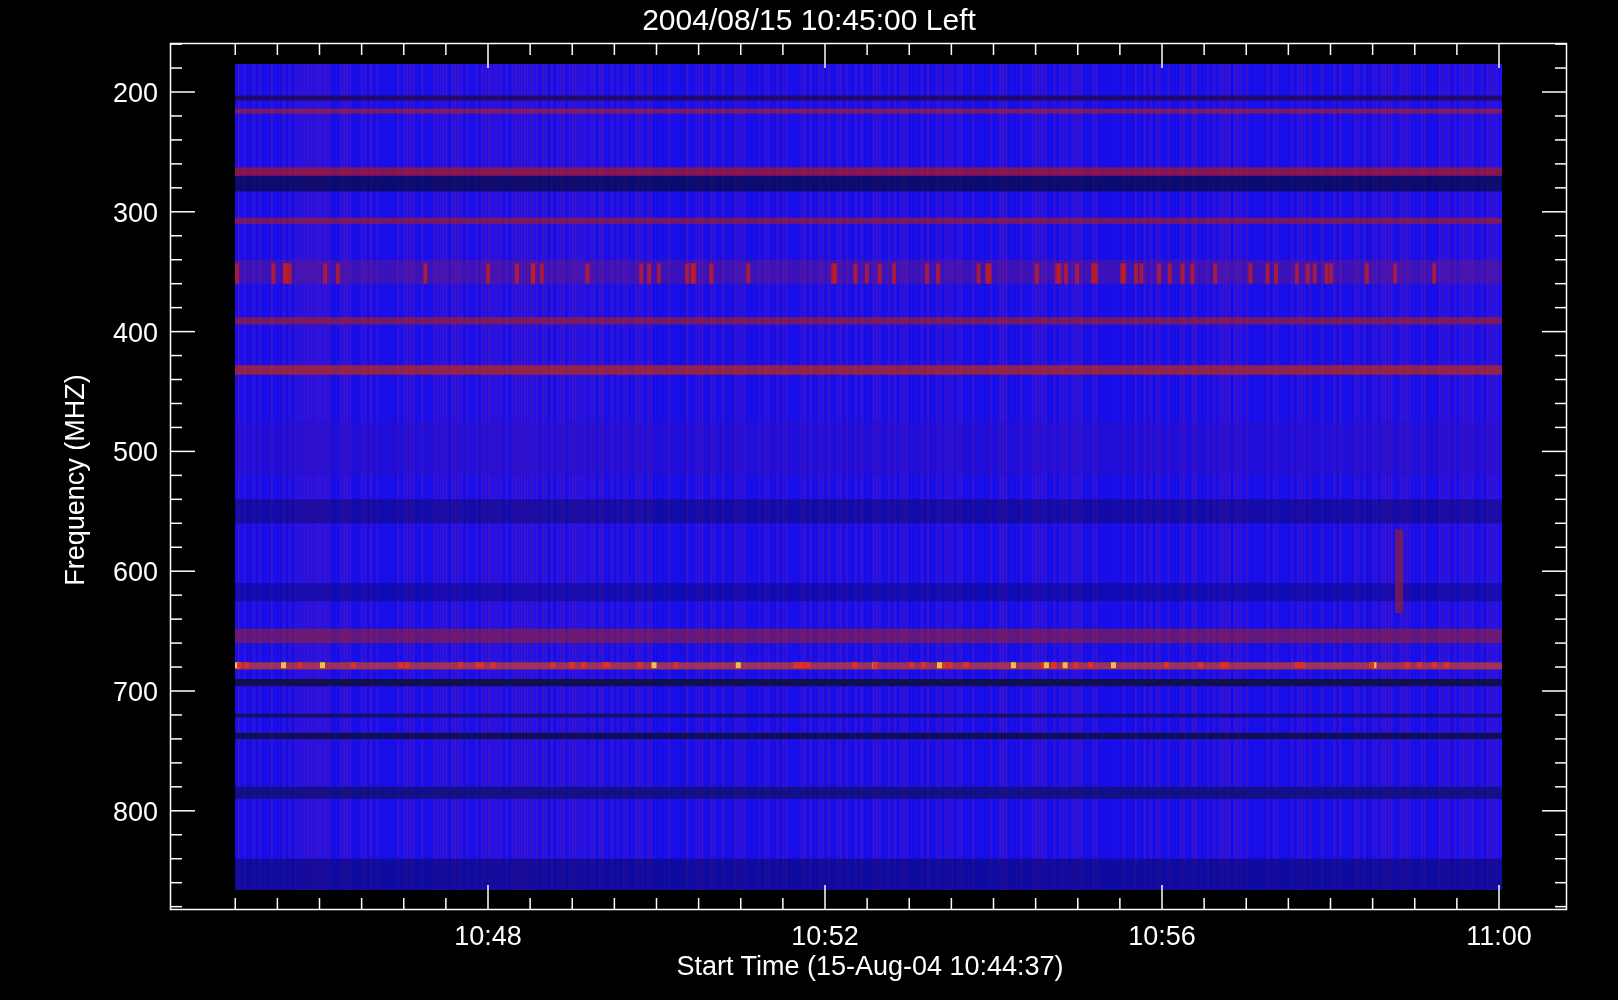  I want to click on y-tick-label: 500, so click(135, 452).